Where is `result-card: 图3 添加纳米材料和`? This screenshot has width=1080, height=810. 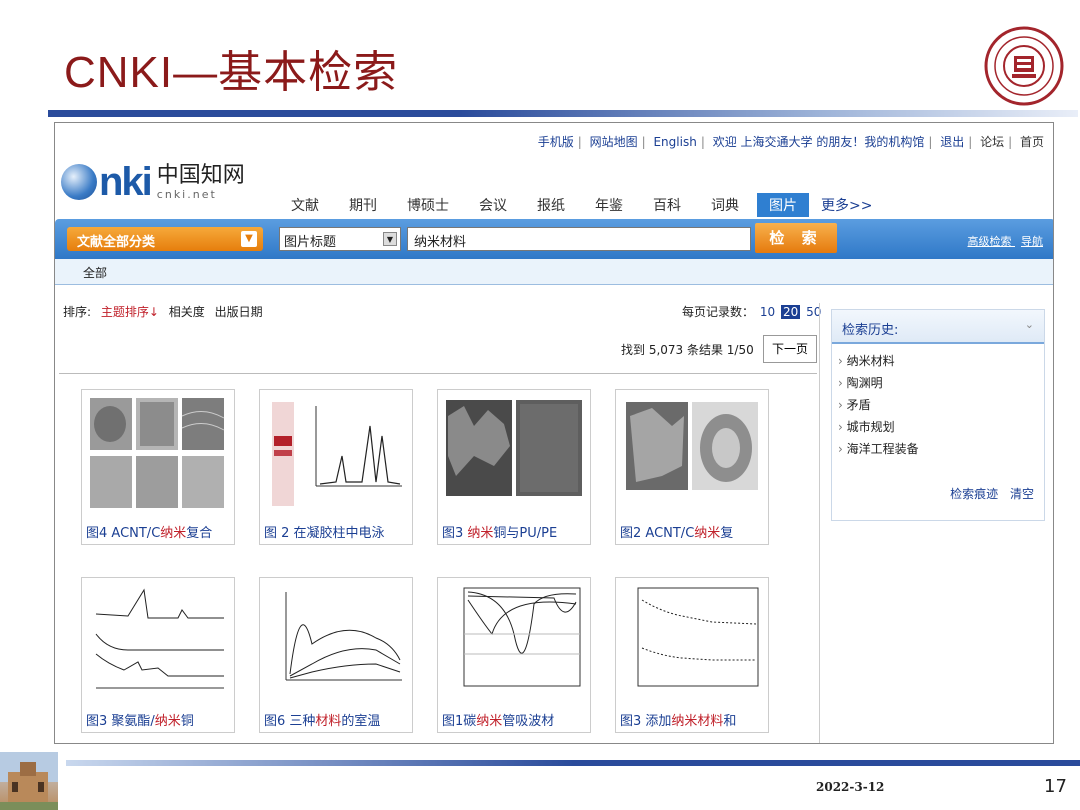 result-card: 图3 添加纳米材料和 is located at coordinates (692, 655).